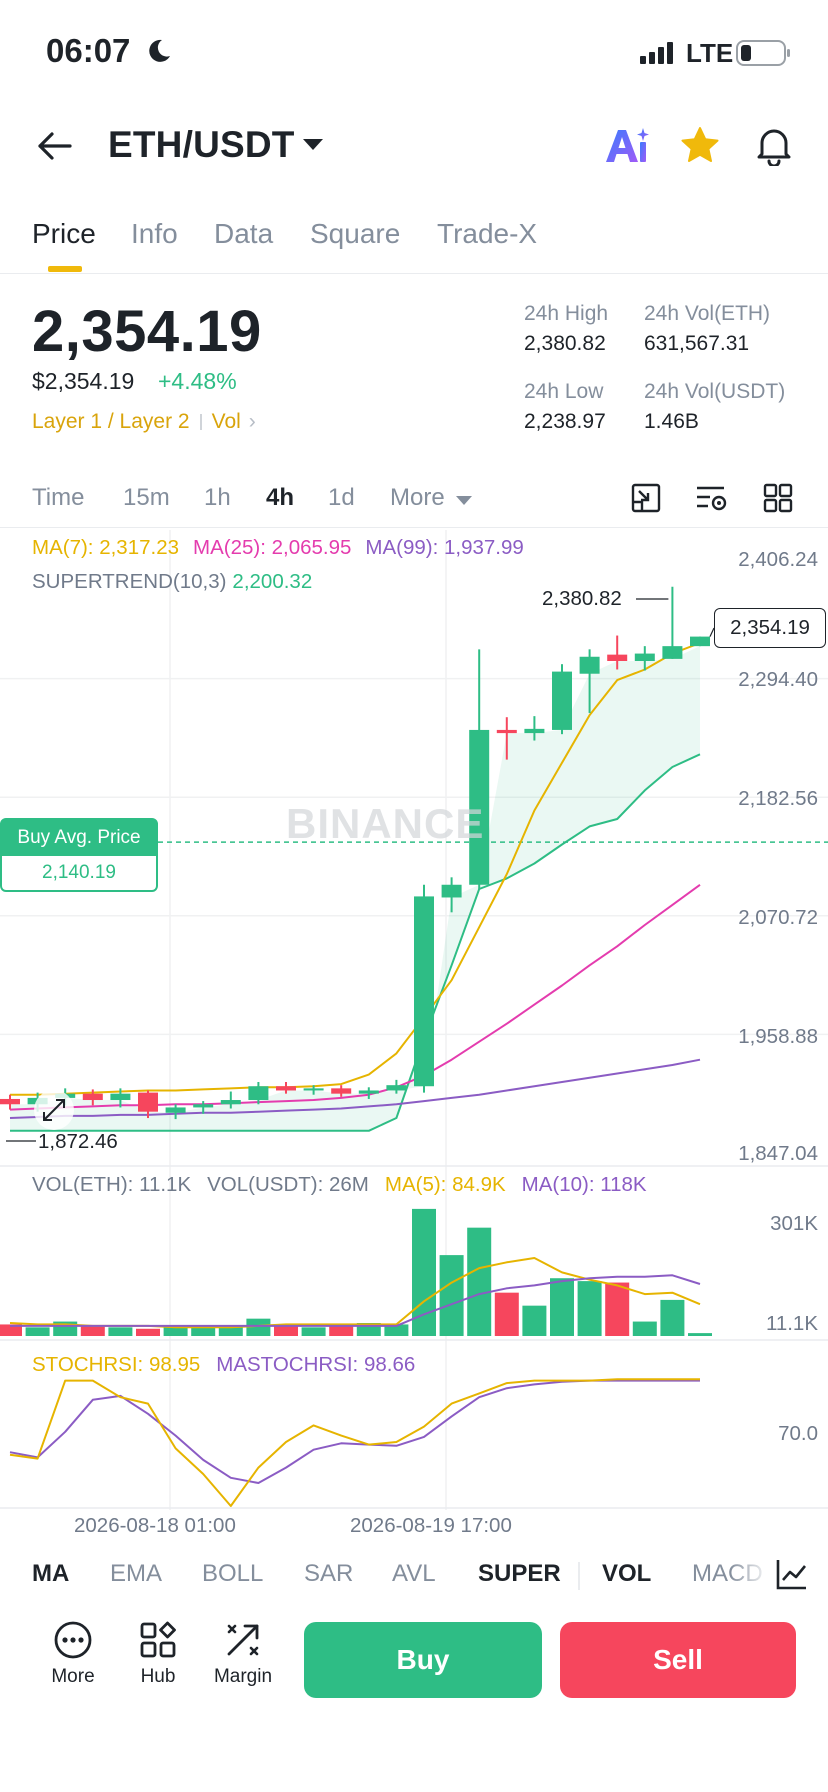 The height and width of the screenshot is (1792, 828). What do you see at coordinates (78, 1141) in the screenshot?
I see `low-marker: 1,872.46` at bounding box center [78, 1141].